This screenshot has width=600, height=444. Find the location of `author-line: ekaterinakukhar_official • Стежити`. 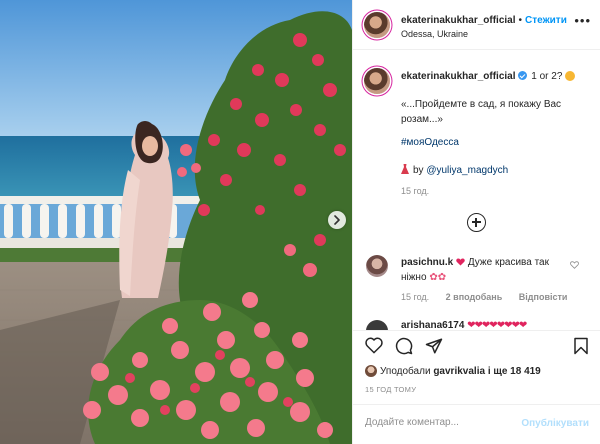

author-line: ekaterinakukhar_official • Стежити is located at coordinates (484, 20).